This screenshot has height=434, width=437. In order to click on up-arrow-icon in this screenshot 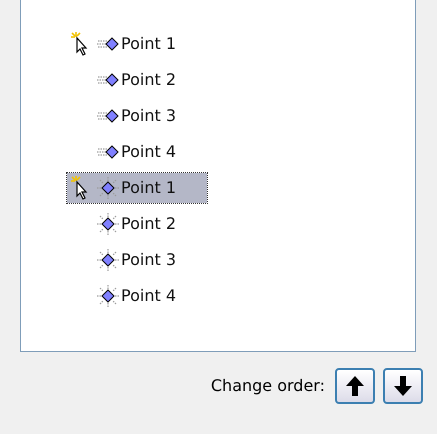, I will do `click(355, 386)`.